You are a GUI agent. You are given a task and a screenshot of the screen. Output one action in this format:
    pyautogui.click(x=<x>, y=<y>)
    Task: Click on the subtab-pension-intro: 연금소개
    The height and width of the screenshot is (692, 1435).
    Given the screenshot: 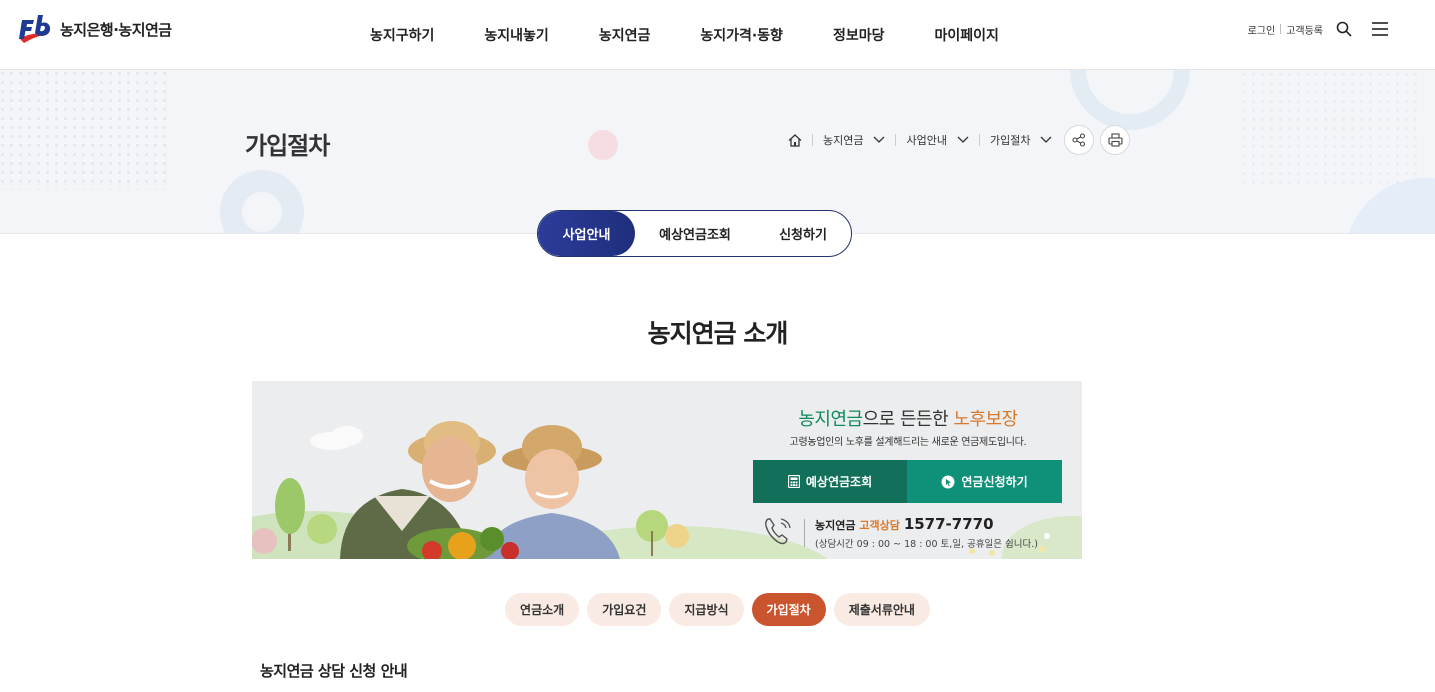 What is the action you would take?
    pyautogui.click(x=542, y=609)
    